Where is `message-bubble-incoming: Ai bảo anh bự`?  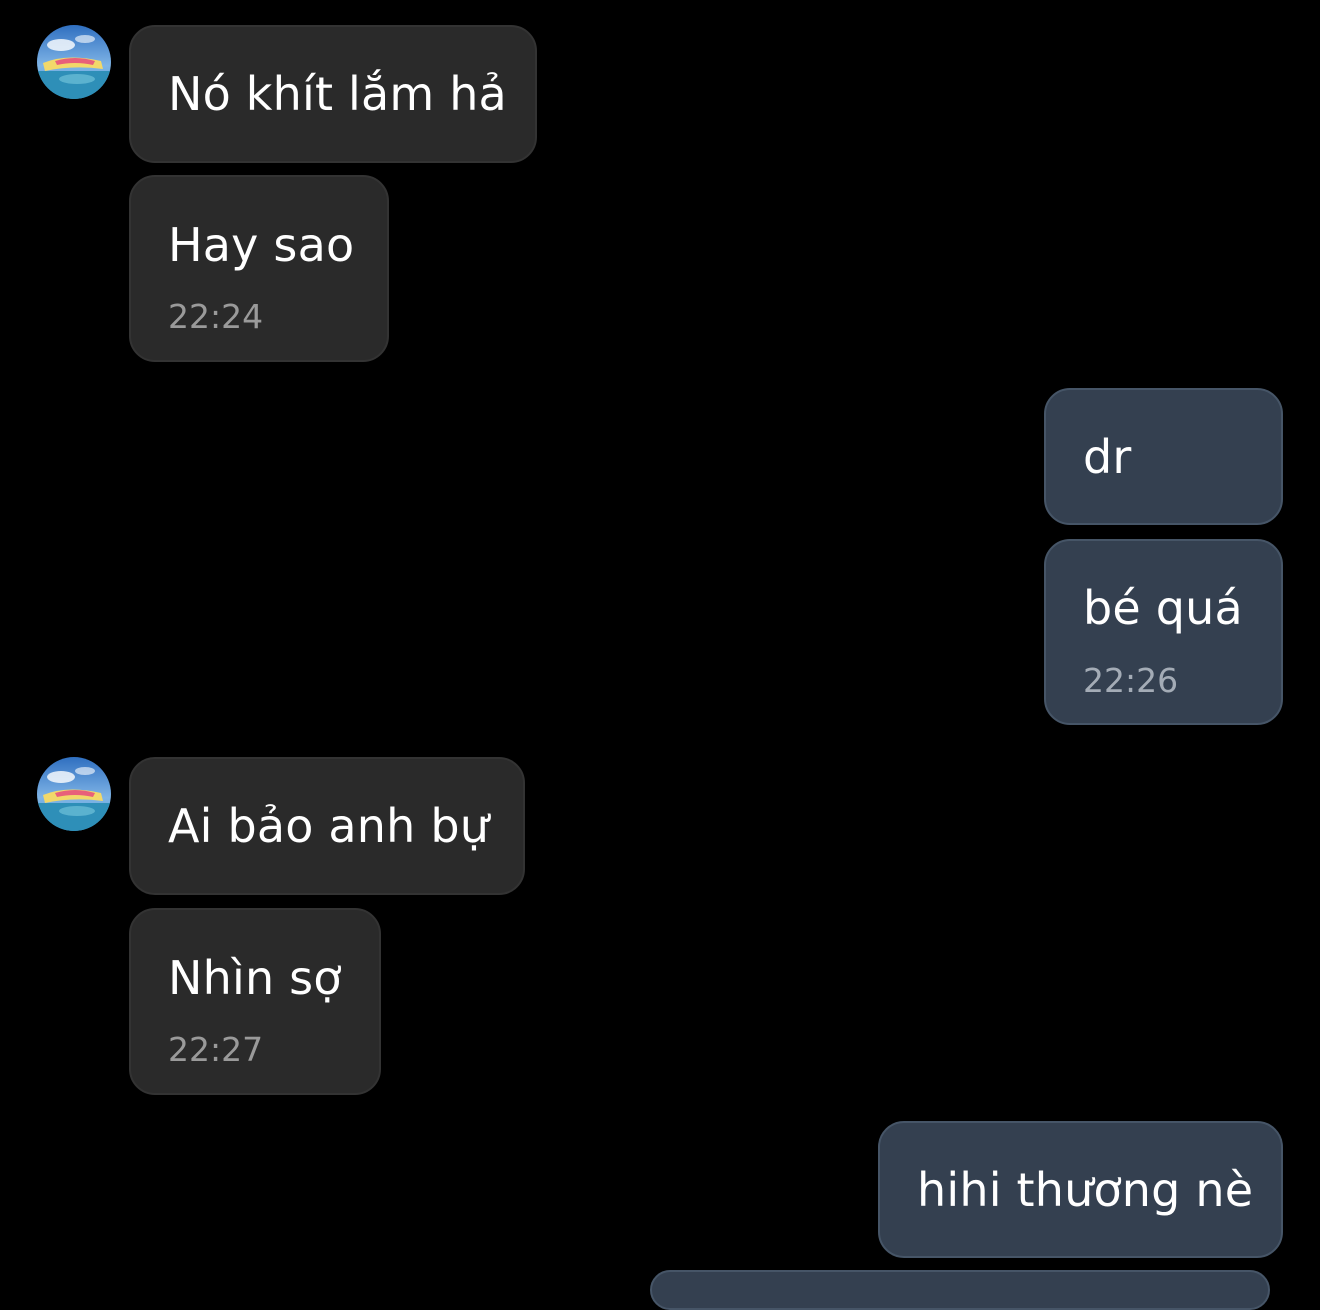
message-bubble-incoming: Ai bảo anh bự is located at coordinates (327, 826).